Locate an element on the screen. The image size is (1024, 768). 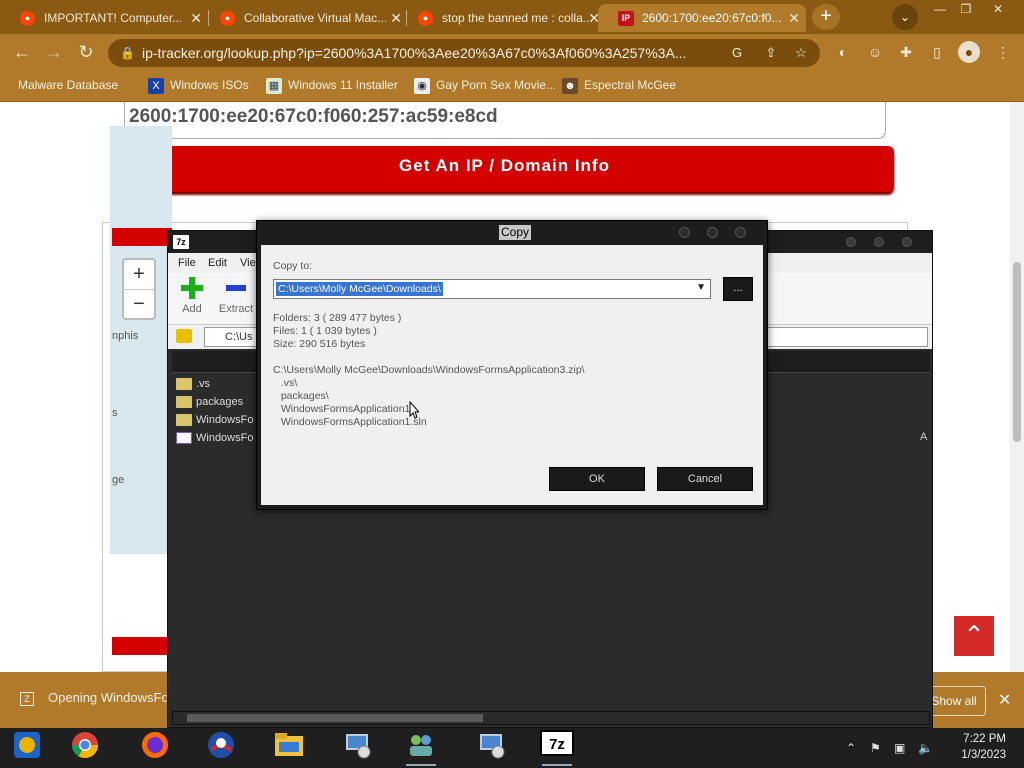
window-close-icon: ✕ is located at coordinates (998, 9).